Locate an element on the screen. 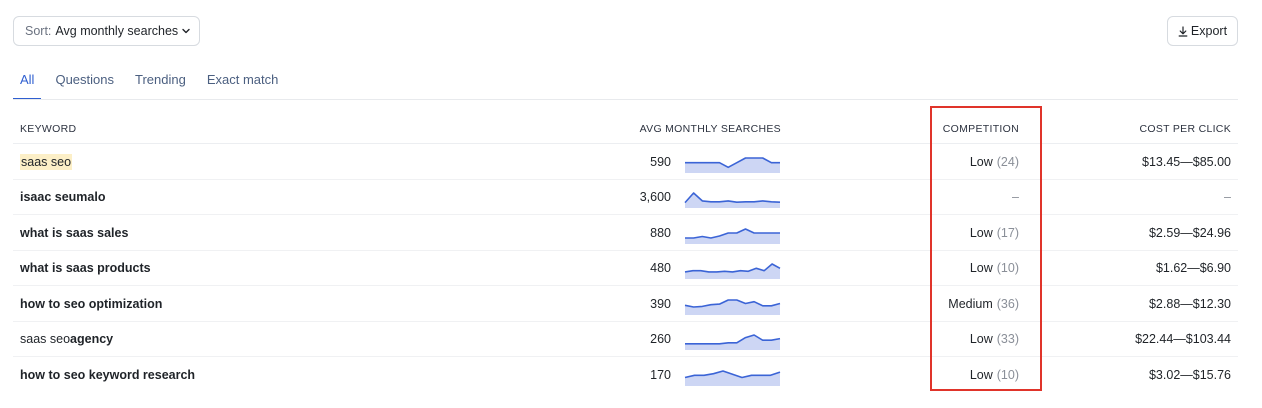 This screenshot has width=1262, height=408. competition-cell: Low (17) is located at coordinates (994, 232).